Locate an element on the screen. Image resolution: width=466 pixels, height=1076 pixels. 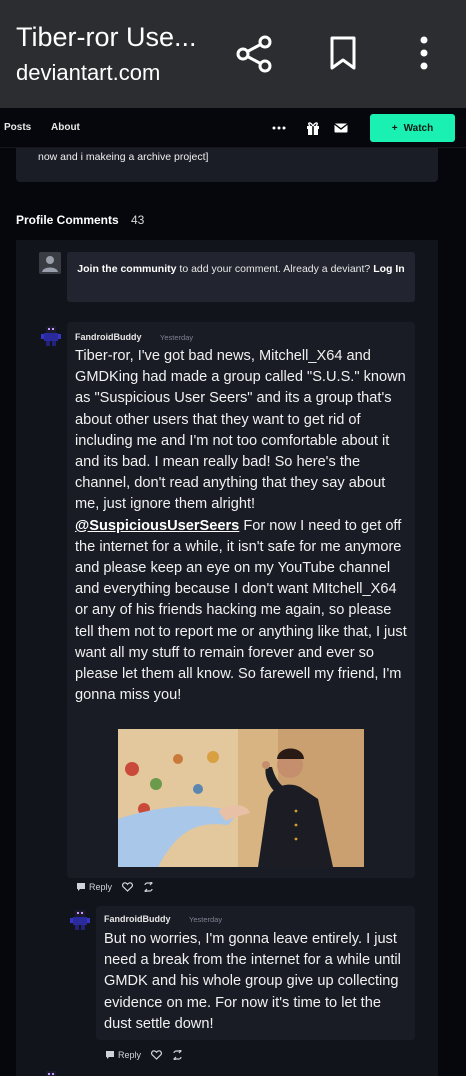
join-prompt-text: to add your comment. Already a deviant? is located at coordinates (275, 269).